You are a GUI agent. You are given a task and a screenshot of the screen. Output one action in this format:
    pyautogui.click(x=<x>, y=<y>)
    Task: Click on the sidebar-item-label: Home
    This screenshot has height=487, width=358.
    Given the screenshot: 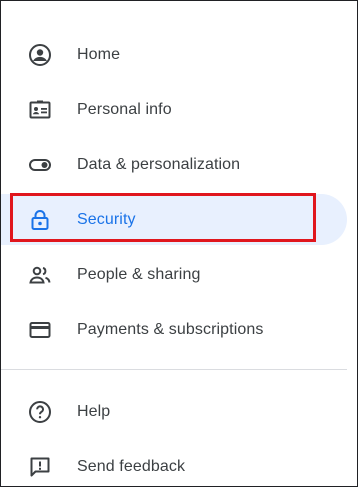 What is the action you would take?
    pyautogui.click(x=99, y=54)
    